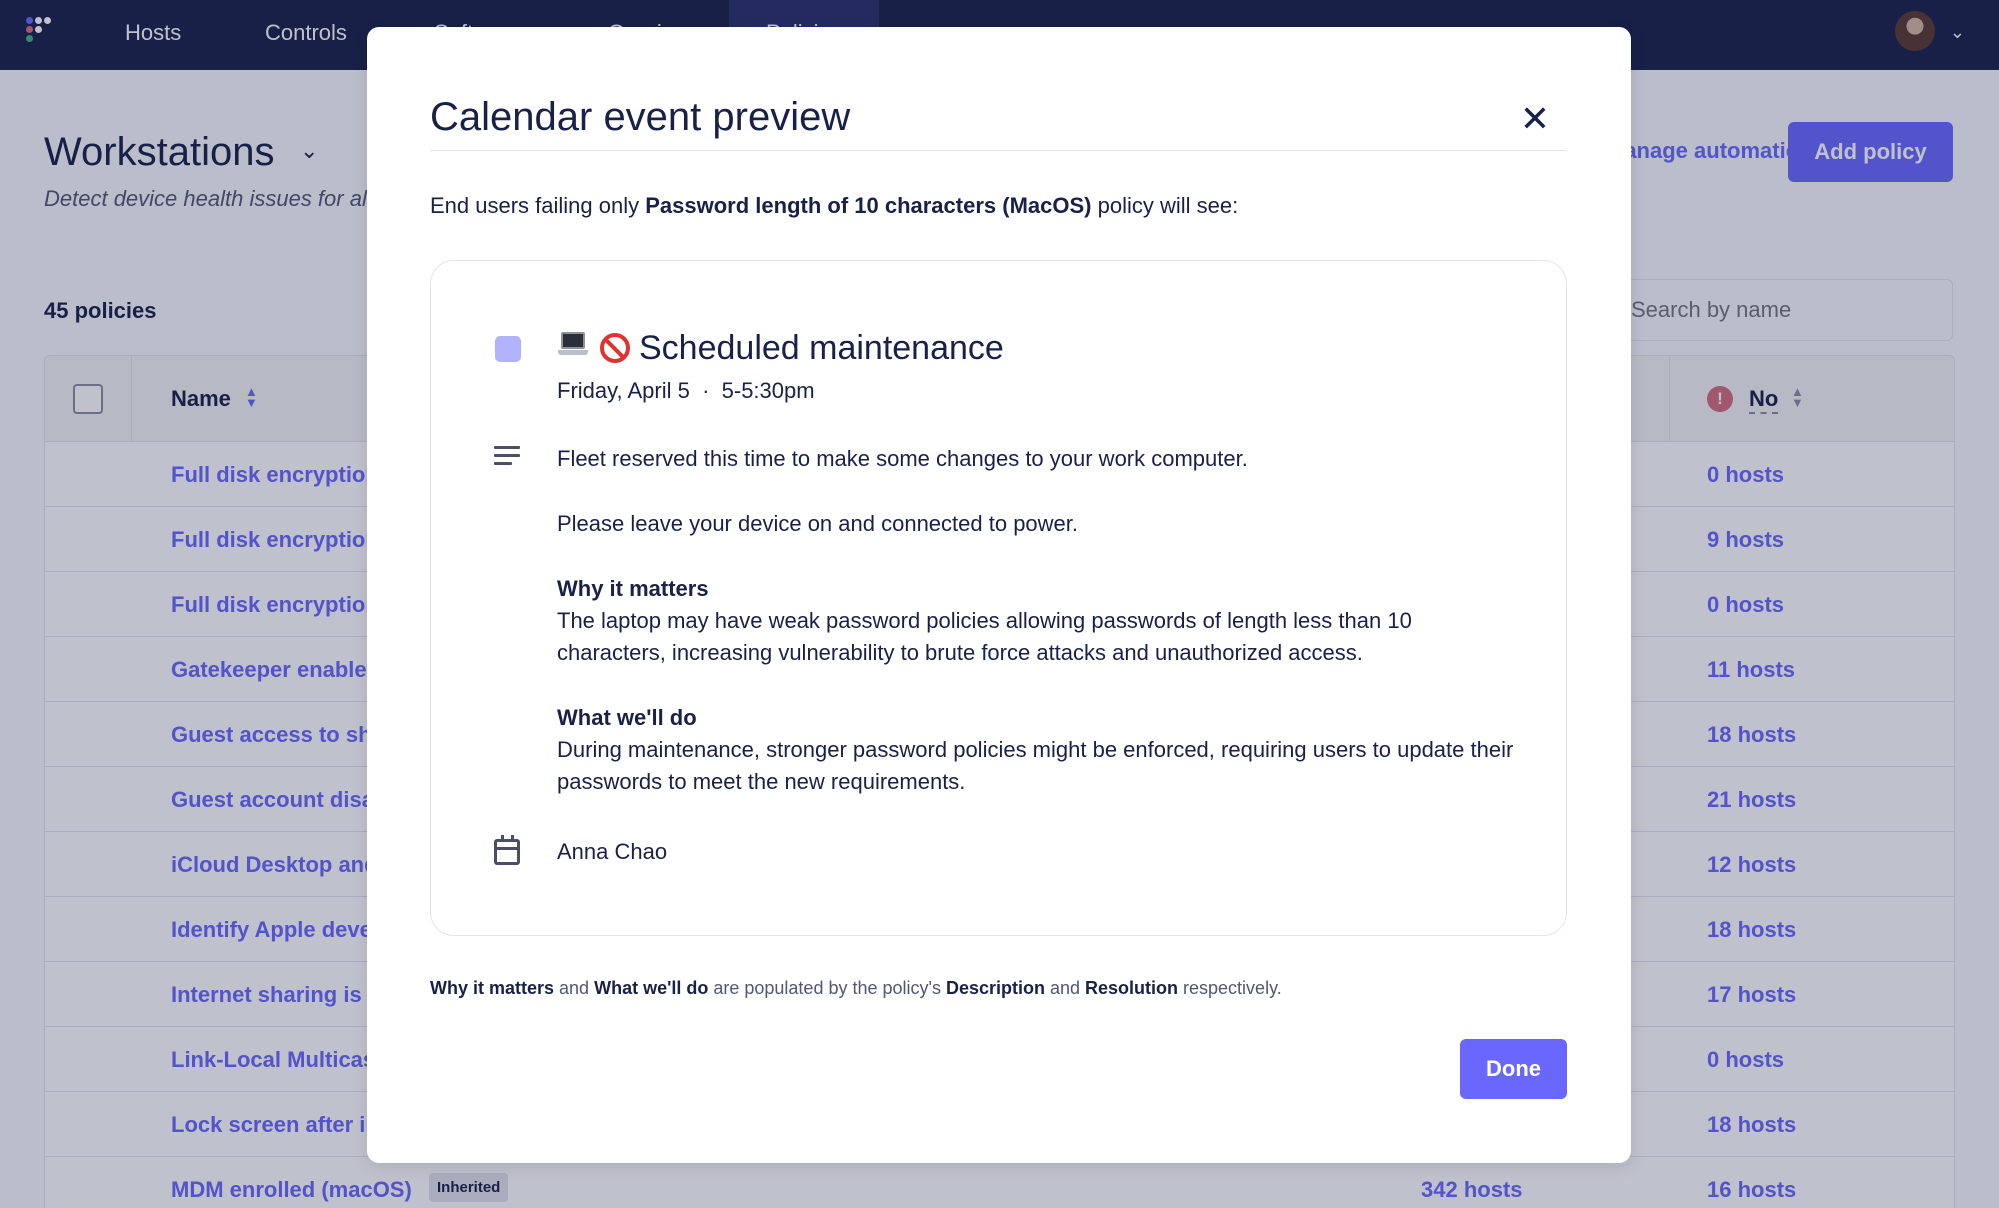 Image resolution: width=1999 pixels, height=1208 pixels. What do you see at coordinates (995, 988) in the screenshot?
I see `footnote-description: Description` at bounding box center [995, 988].